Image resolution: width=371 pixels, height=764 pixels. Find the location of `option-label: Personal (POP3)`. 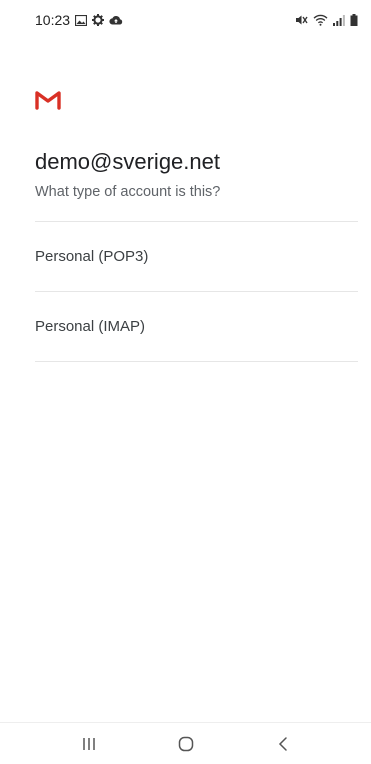

option-label: Personal (POP3) is located at coordinates (92, 256).